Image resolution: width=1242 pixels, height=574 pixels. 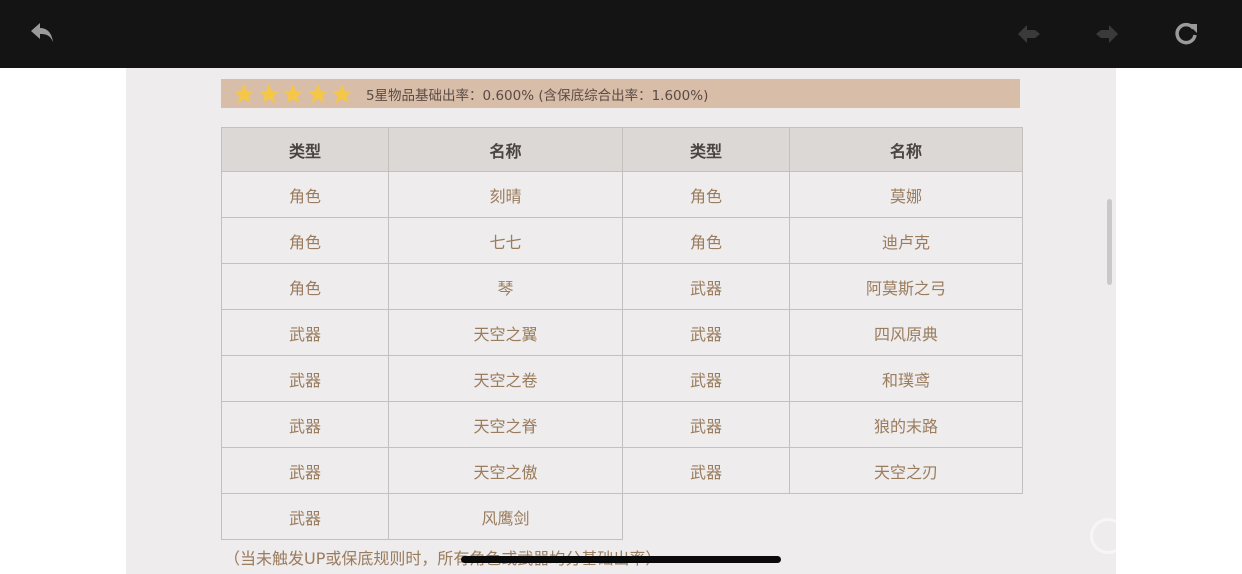 I want to click on table-row: 武器 天空之翼 武器 四风原典, so click(x=622, y=332).